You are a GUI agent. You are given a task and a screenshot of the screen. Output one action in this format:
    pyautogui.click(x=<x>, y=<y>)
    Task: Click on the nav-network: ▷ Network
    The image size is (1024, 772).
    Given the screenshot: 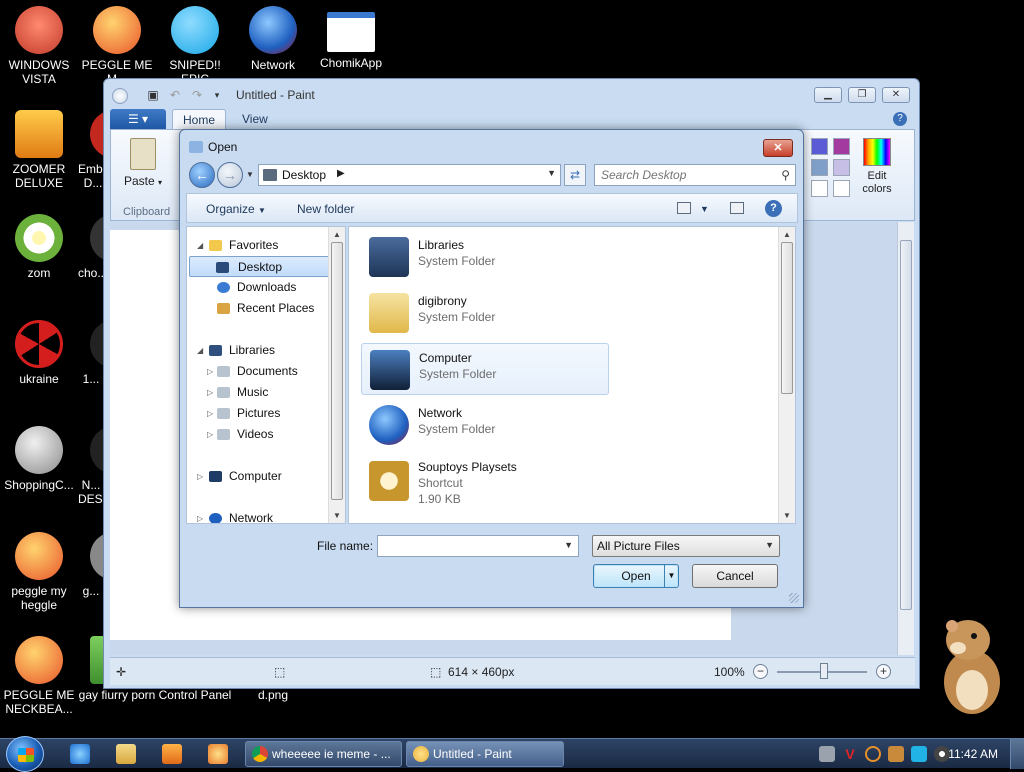 What is the action you would take?
    pyautogui.click(x=260, y=515)
    